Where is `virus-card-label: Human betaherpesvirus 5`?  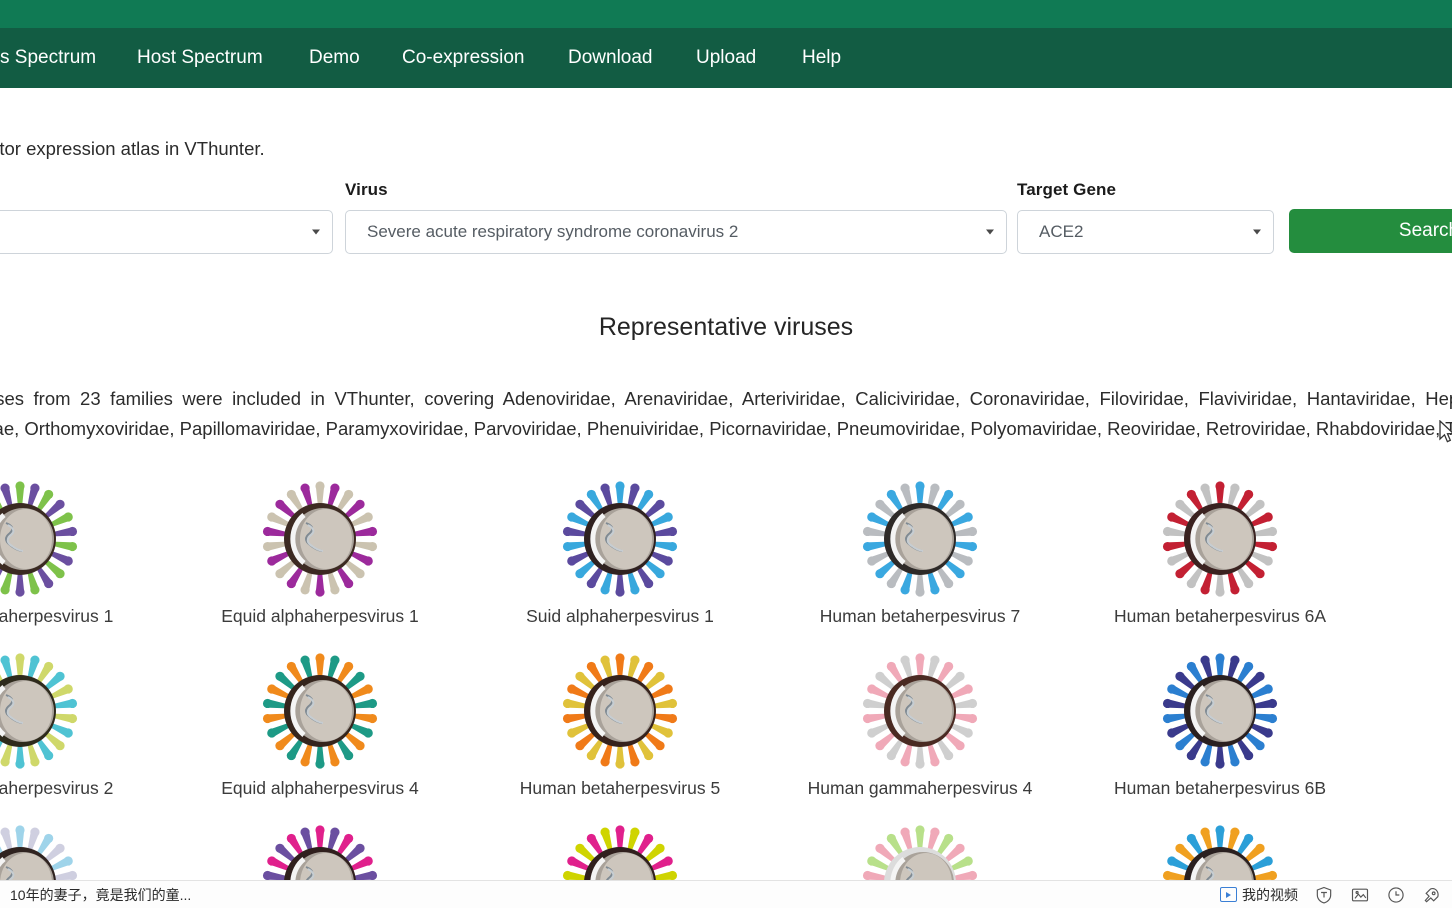
virus-card-label: Human betaherpesvirus 5 is located at coordinates (620, 788).